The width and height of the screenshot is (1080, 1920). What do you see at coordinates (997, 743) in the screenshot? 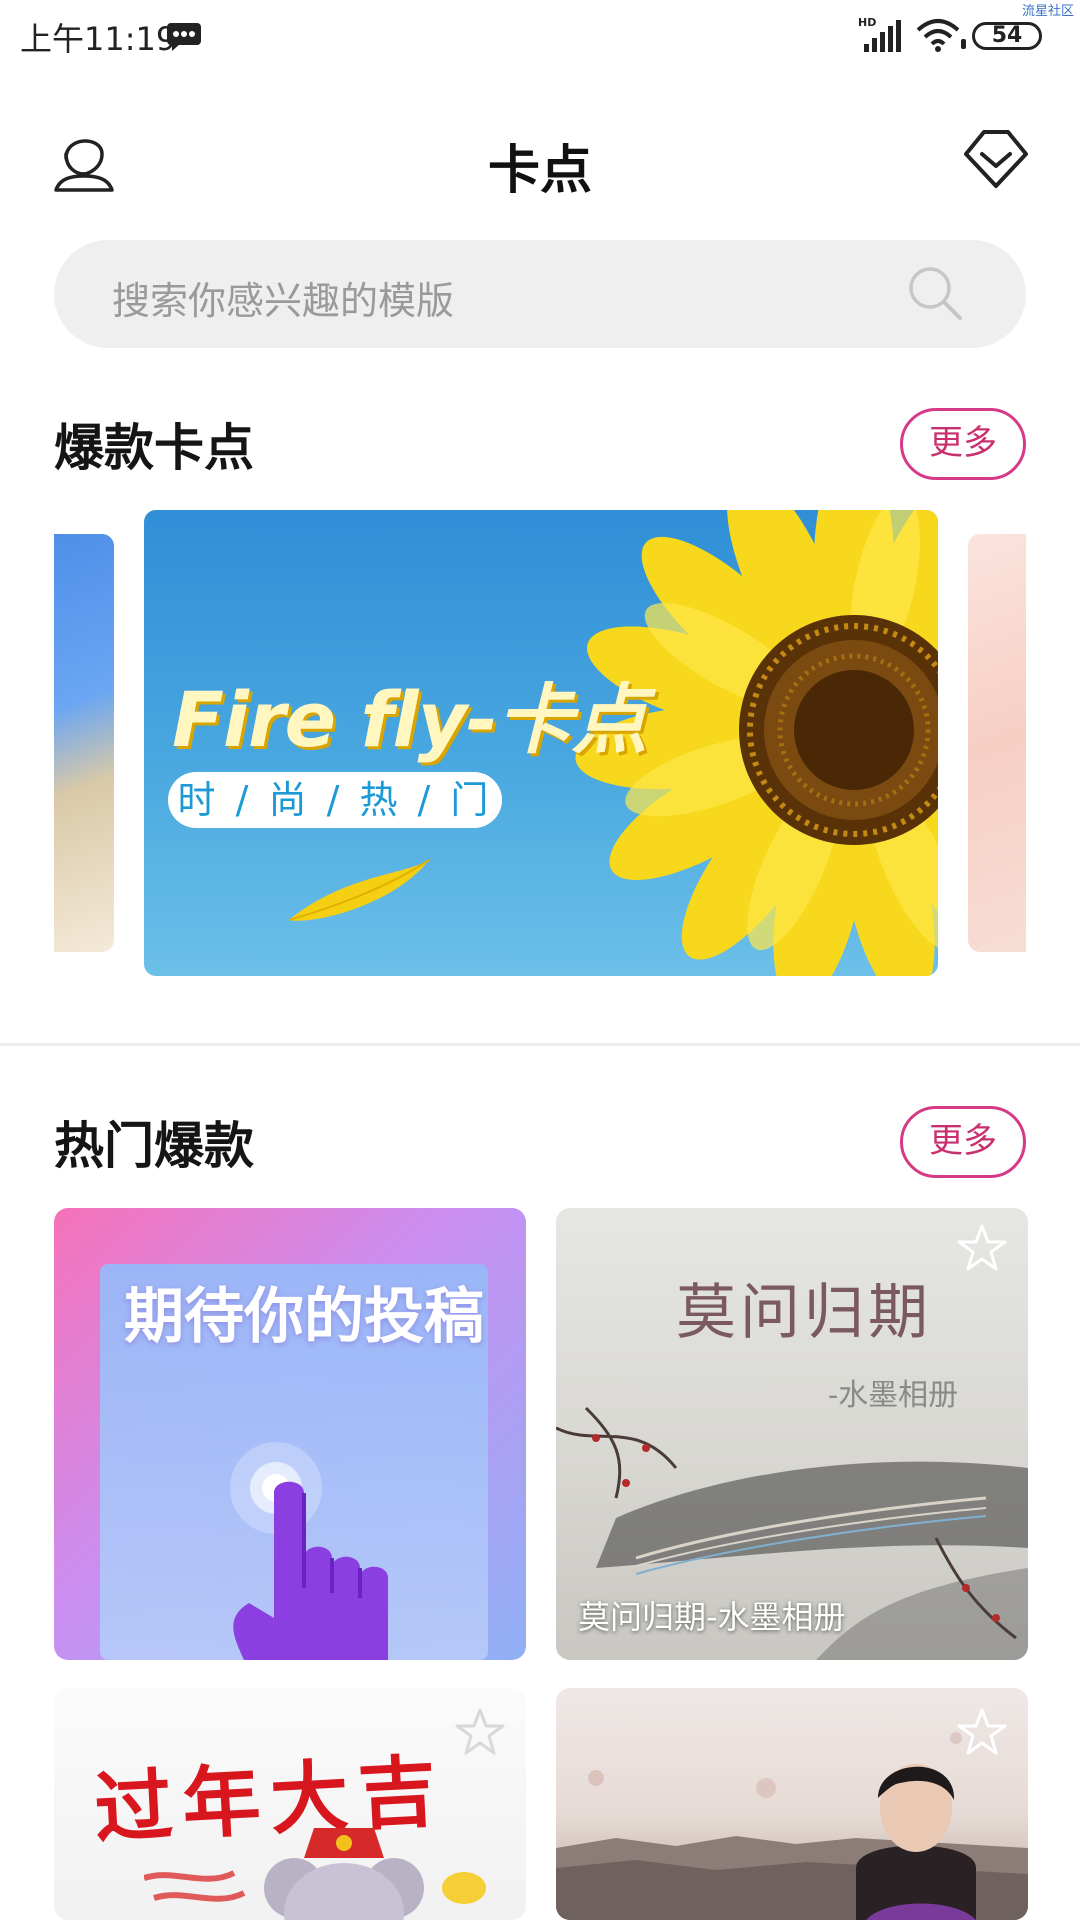
I see `carousel-next-card` at bounding box center [997, 743].